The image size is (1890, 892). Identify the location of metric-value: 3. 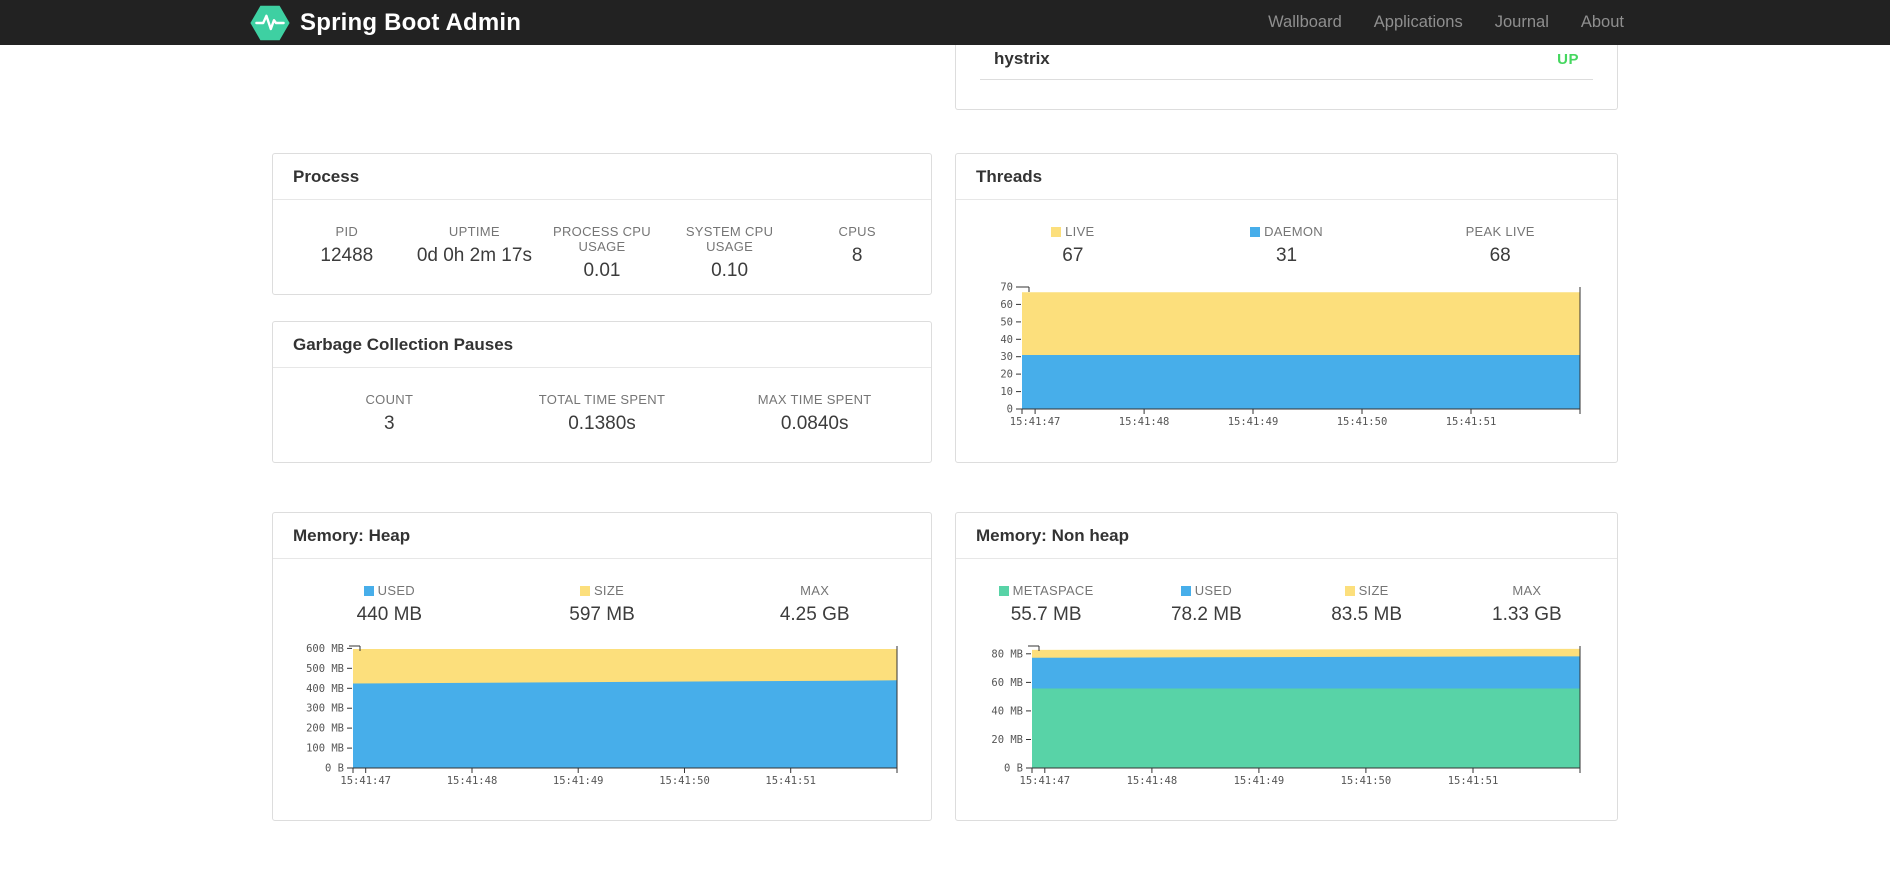
(389, 423).